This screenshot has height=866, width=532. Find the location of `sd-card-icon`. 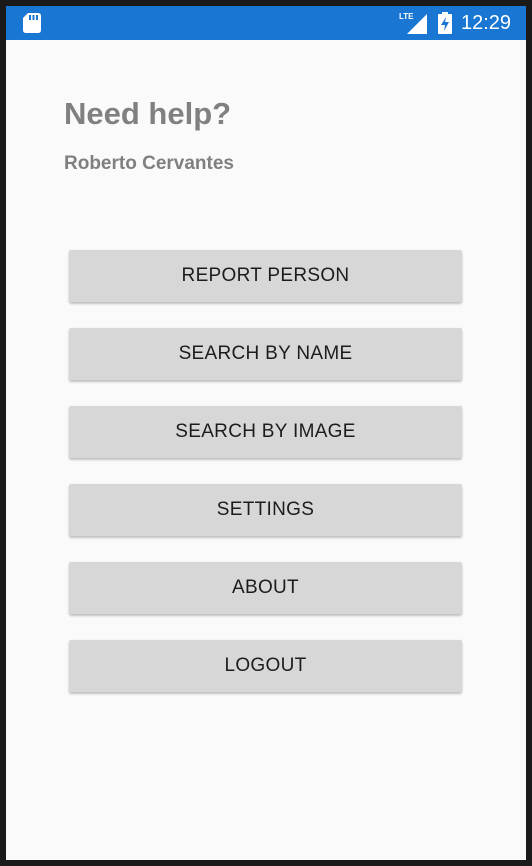

sd-card-icon is located at coordinates (32, 23).